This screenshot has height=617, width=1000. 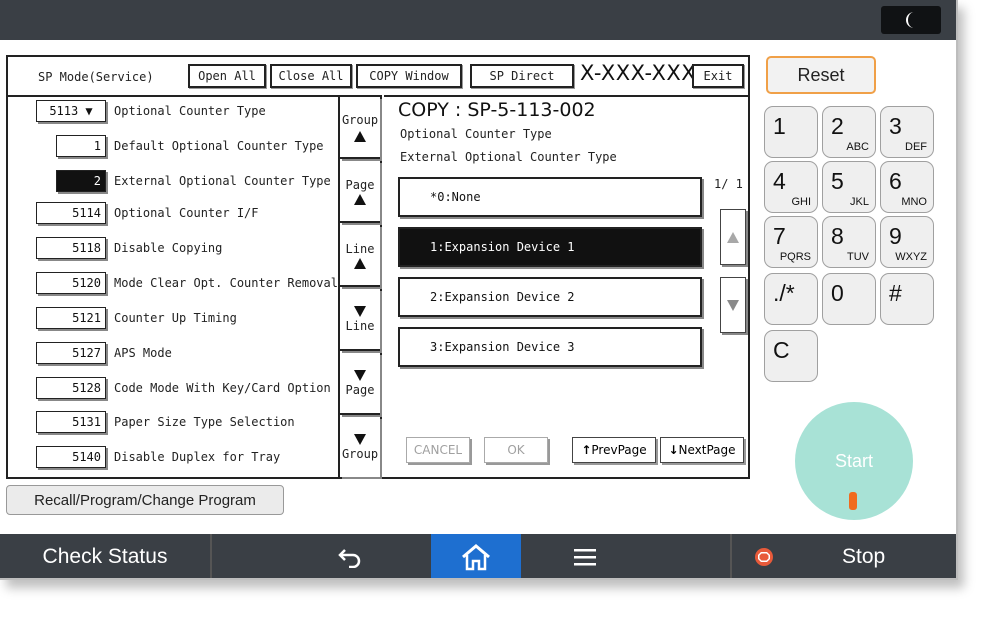 I want to click on tree-item-label: Mode Clear Opt. Counter Removal, so click(x=226, y=283).